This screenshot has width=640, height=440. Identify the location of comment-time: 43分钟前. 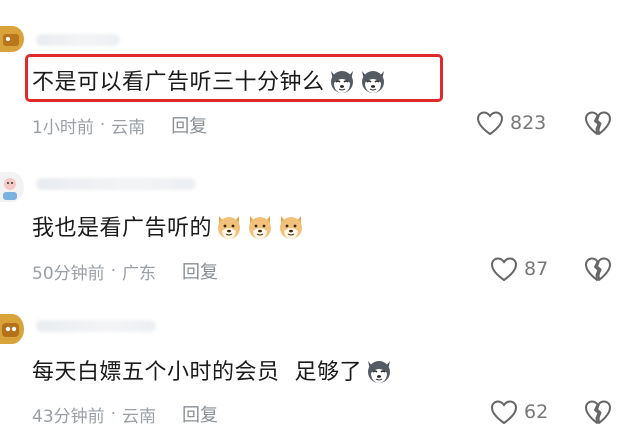
(68, 416).